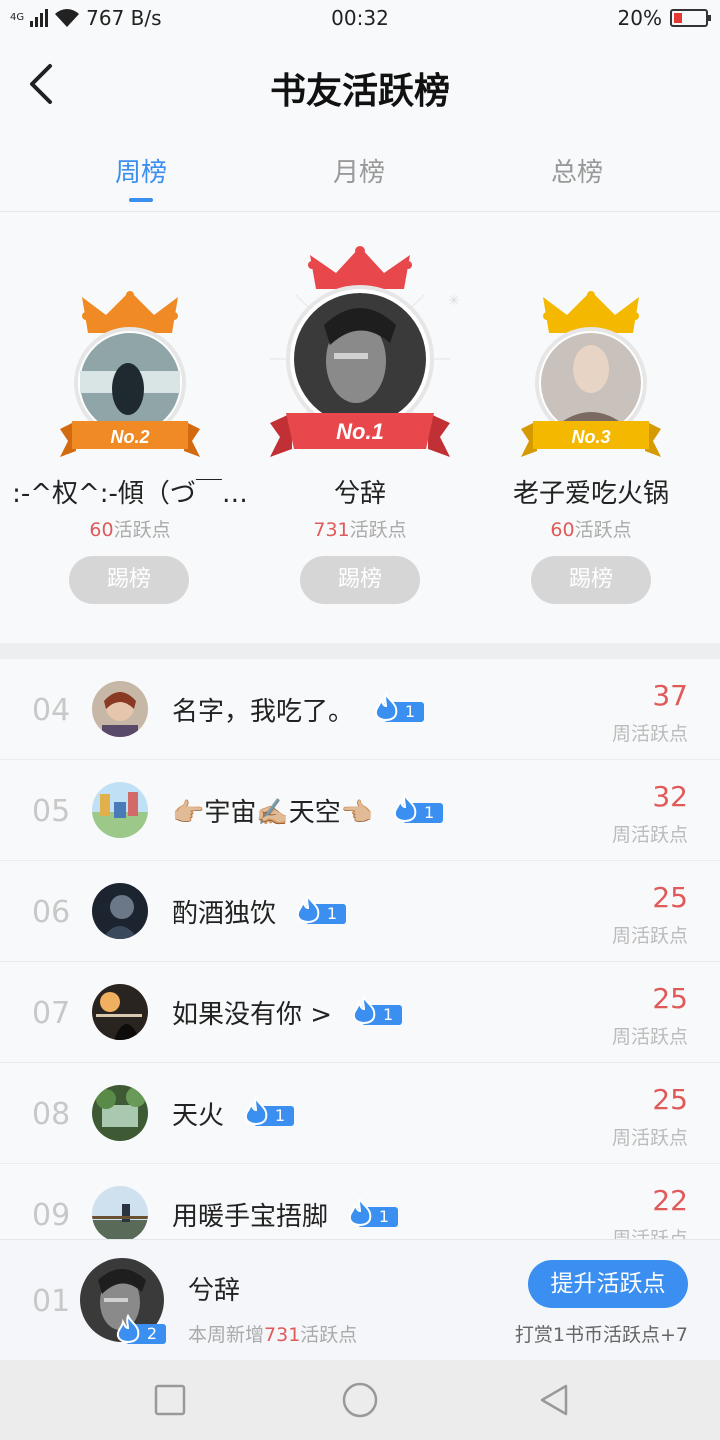 The image size is (720, 1440). Describe the element at coordinates (51, 1013) in the screenshot. I see `rank-number: 07` at that location.